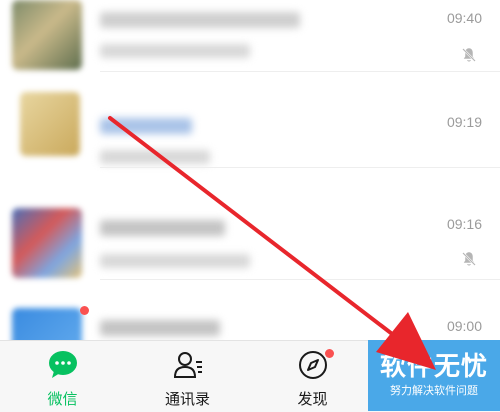 Image resolution: width=500 pixels, height=412 pixels. Describe the element at coordinates (84, 310) in the screenshot. I see `unread-dot` at that location.